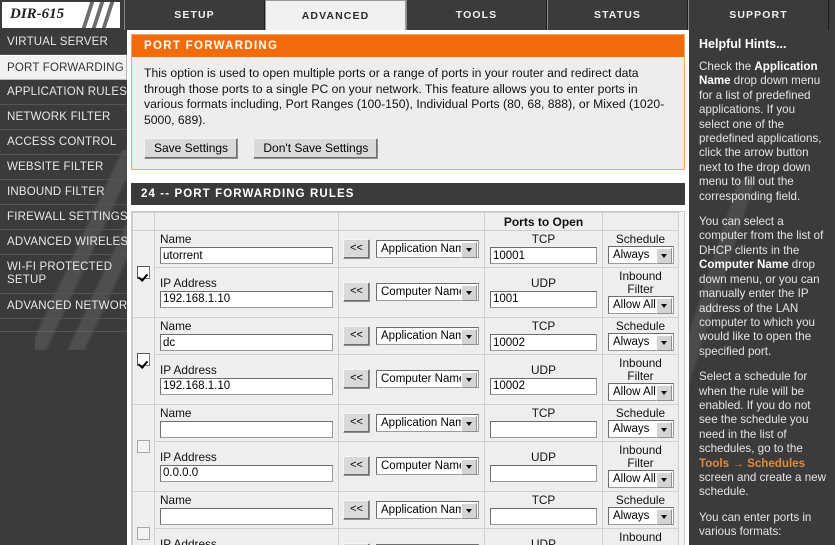 This screenshot has height=545, width=835. What do you see at coordinates (63, 274) in the screenshot?
I see `sidebar-item-wifi-protected-setup: WI-FI PROTECTED SETUP` at bounding box center [63, 274].